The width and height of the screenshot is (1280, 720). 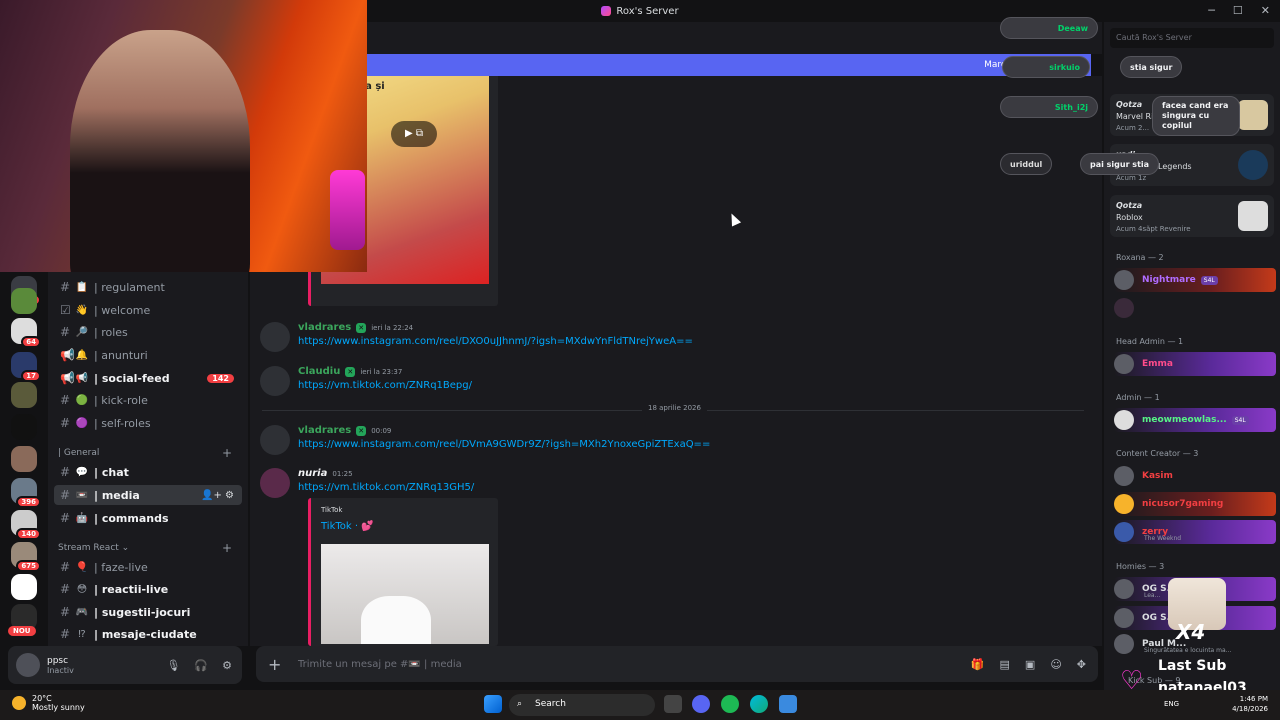 What do you see at coordinates (1195, 420) in the screenshot?
I see `member-row: meowmeowlas... S4L` at bounding box center [1195, 420].